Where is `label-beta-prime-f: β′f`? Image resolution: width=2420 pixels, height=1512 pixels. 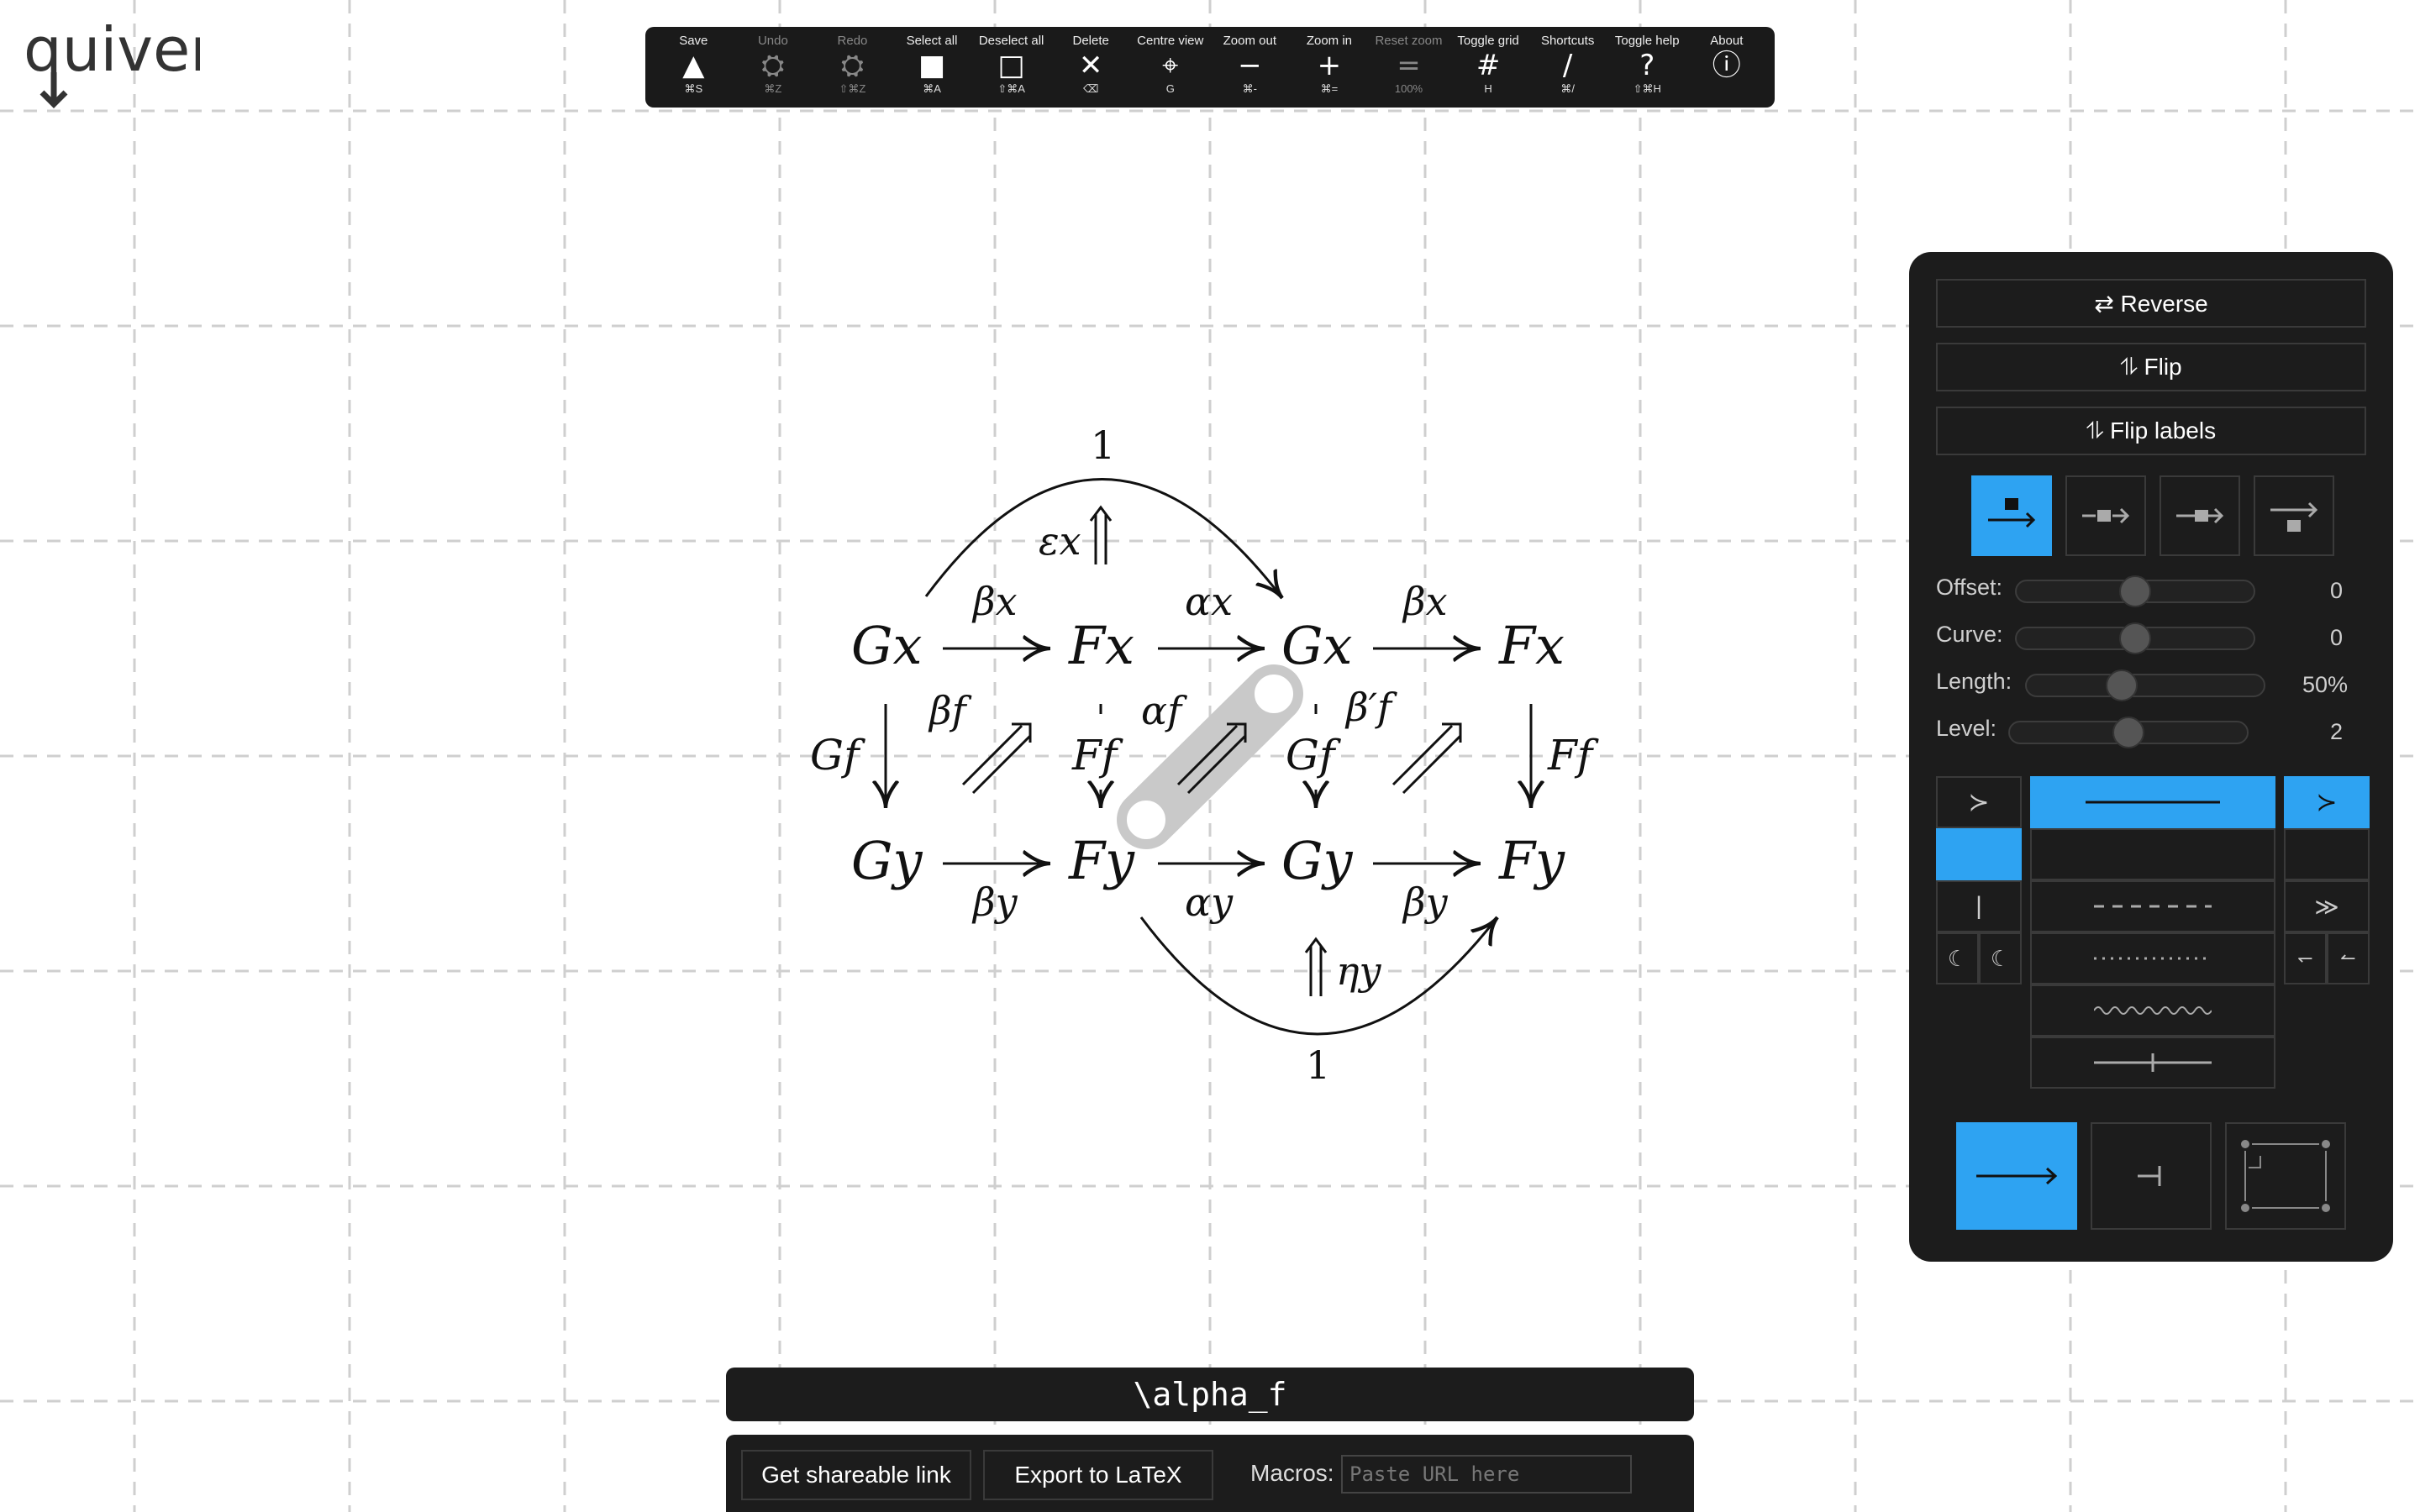 label-beta-prime-f: β′f is located at coordinates (1371, 707).